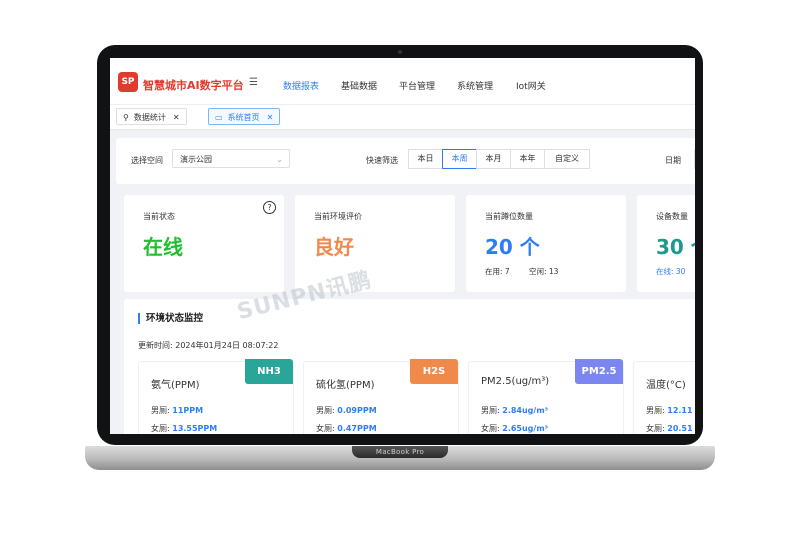  Describe the element at coordinates (219, 117) in the screenshot. I see `monitor-icon: ▭` at that location.